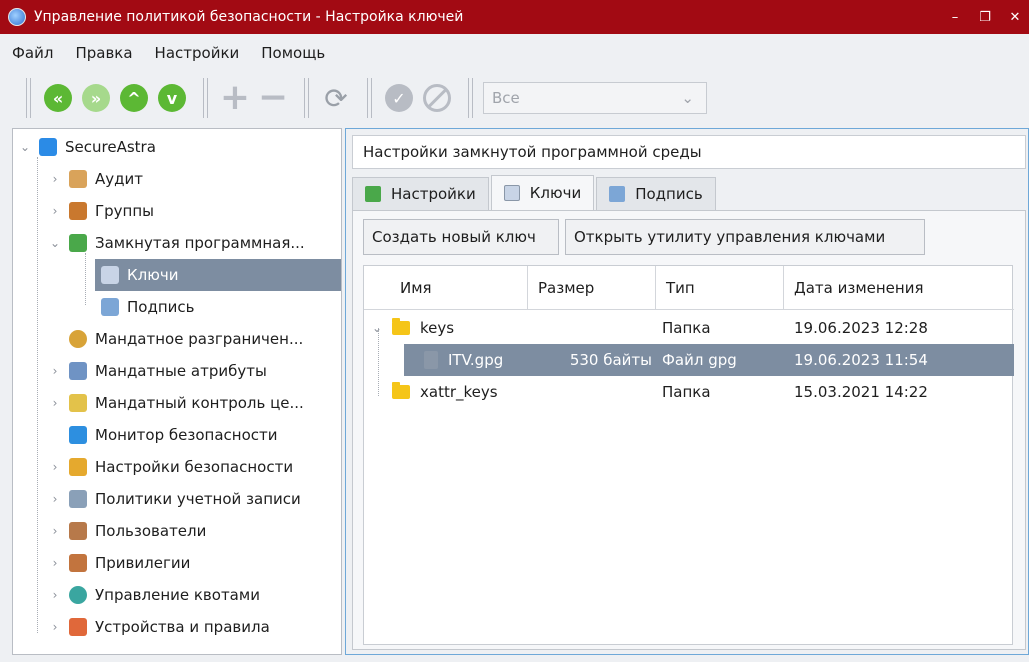  I want to click on column-header-name: Имя, so click(446, 288).